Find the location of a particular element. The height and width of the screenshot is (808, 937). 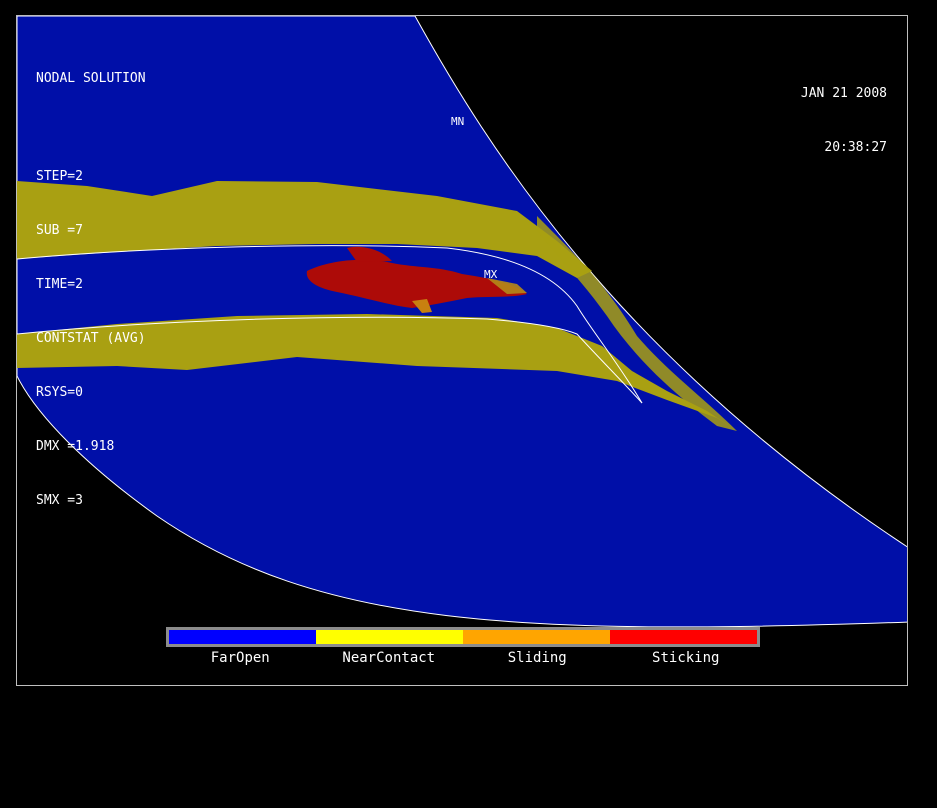

timestamp: JAN 21 2008 20:38:27 is located at coordinates (844, 121).